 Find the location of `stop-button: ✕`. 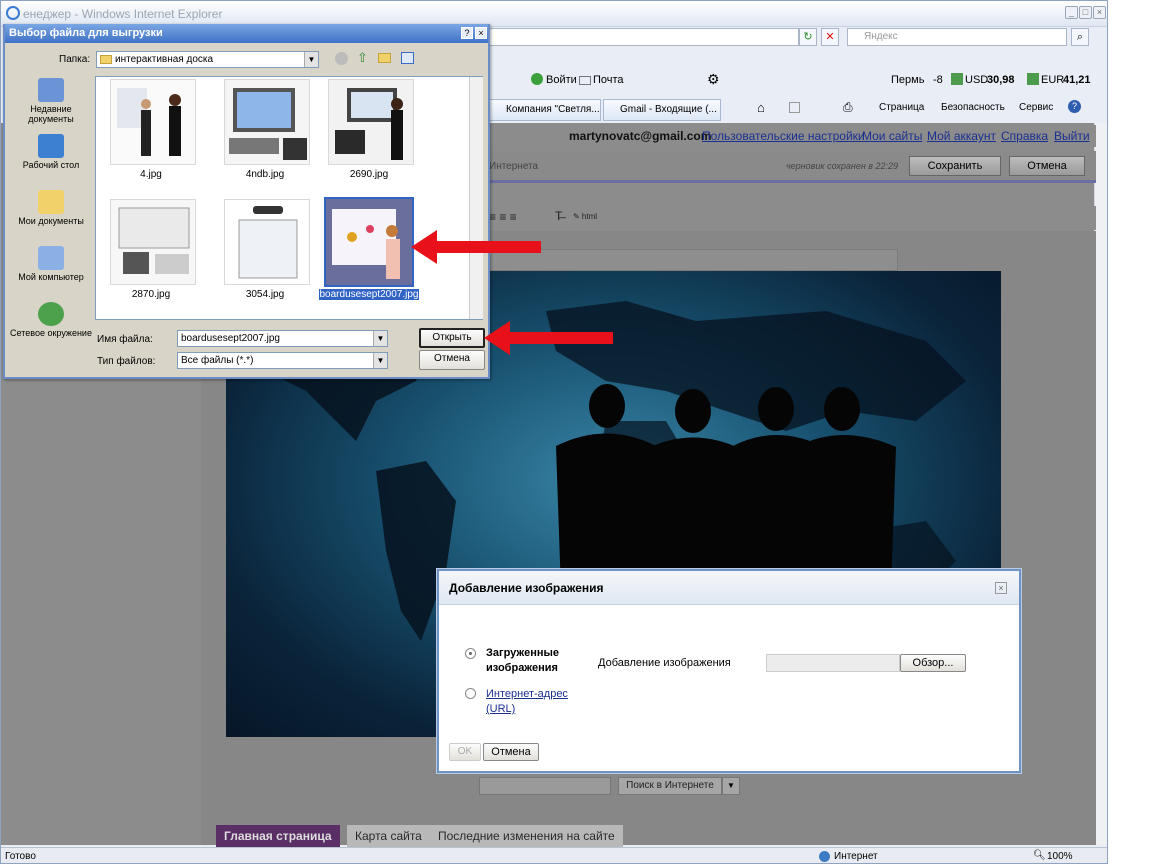

stop-button: ✕ is located at coordinates (830, 37).